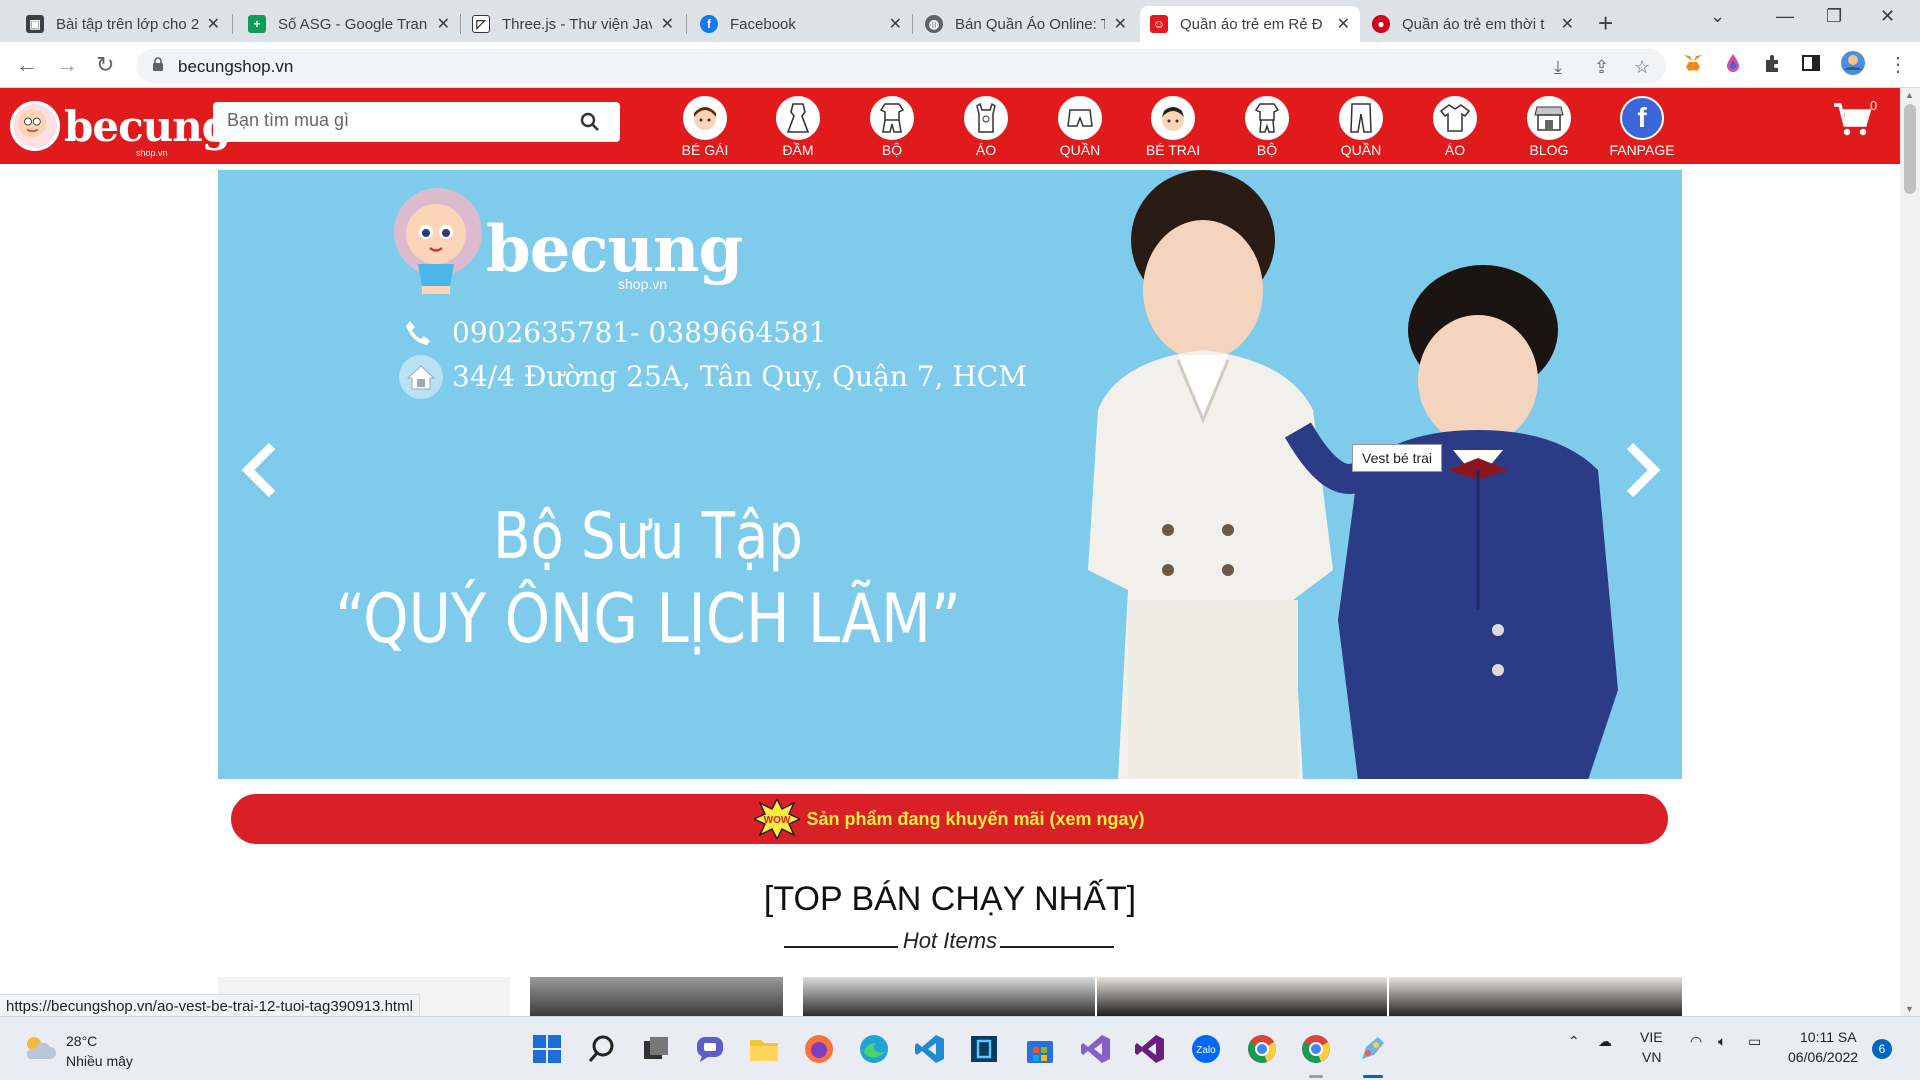  I want to click on promo-bar: WOW Sản phẩm đang khuyến mãi (xem ngay), so click(949, 819).